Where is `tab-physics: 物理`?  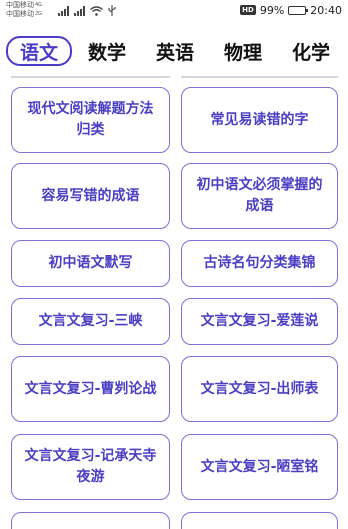
tab-physics: 物理 is located at coordinates (243, 51).